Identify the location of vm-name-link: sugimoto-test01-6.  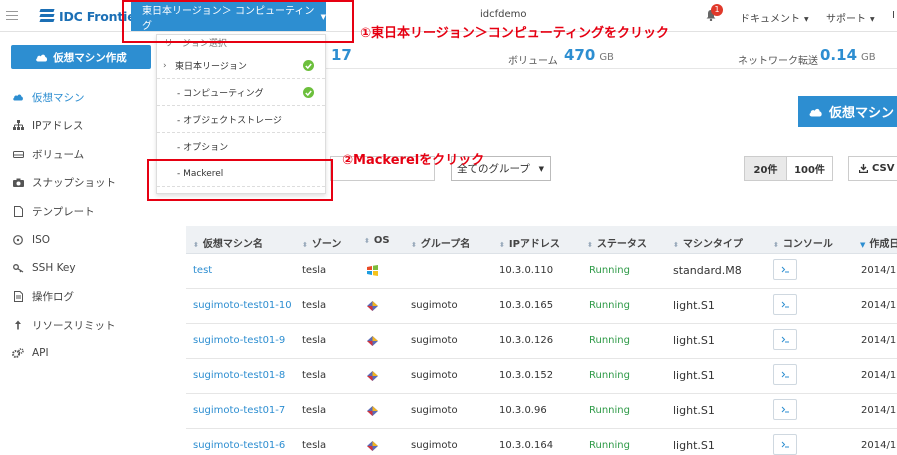
(239, 445).